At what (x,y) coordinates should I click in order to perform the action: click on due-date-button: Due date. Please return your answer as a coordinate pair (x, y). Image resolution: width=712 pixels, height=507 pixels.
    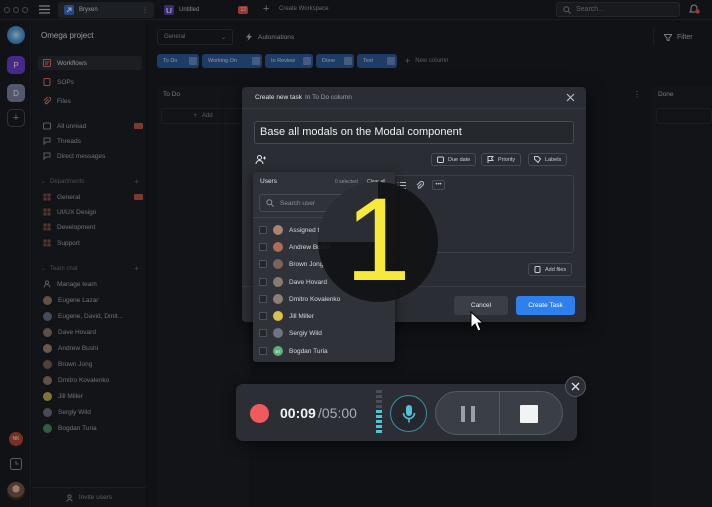
    Looking at the image, I should click on (454, 159).